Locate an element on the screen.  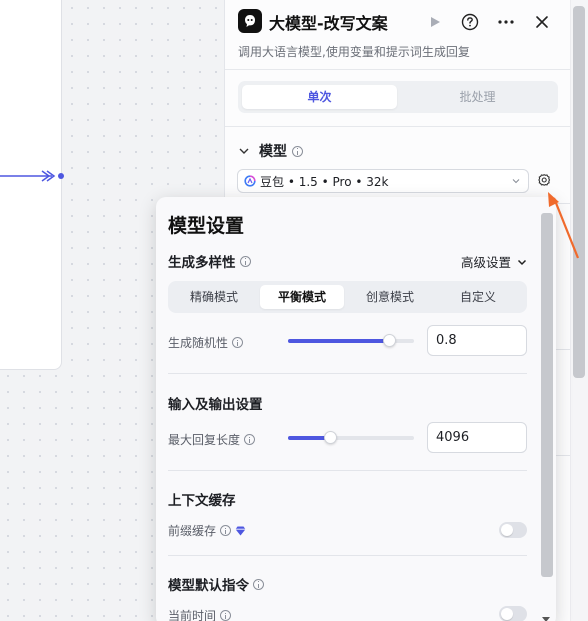
max-length-row: 最大回复长度 is located at coordinates (212, 439).